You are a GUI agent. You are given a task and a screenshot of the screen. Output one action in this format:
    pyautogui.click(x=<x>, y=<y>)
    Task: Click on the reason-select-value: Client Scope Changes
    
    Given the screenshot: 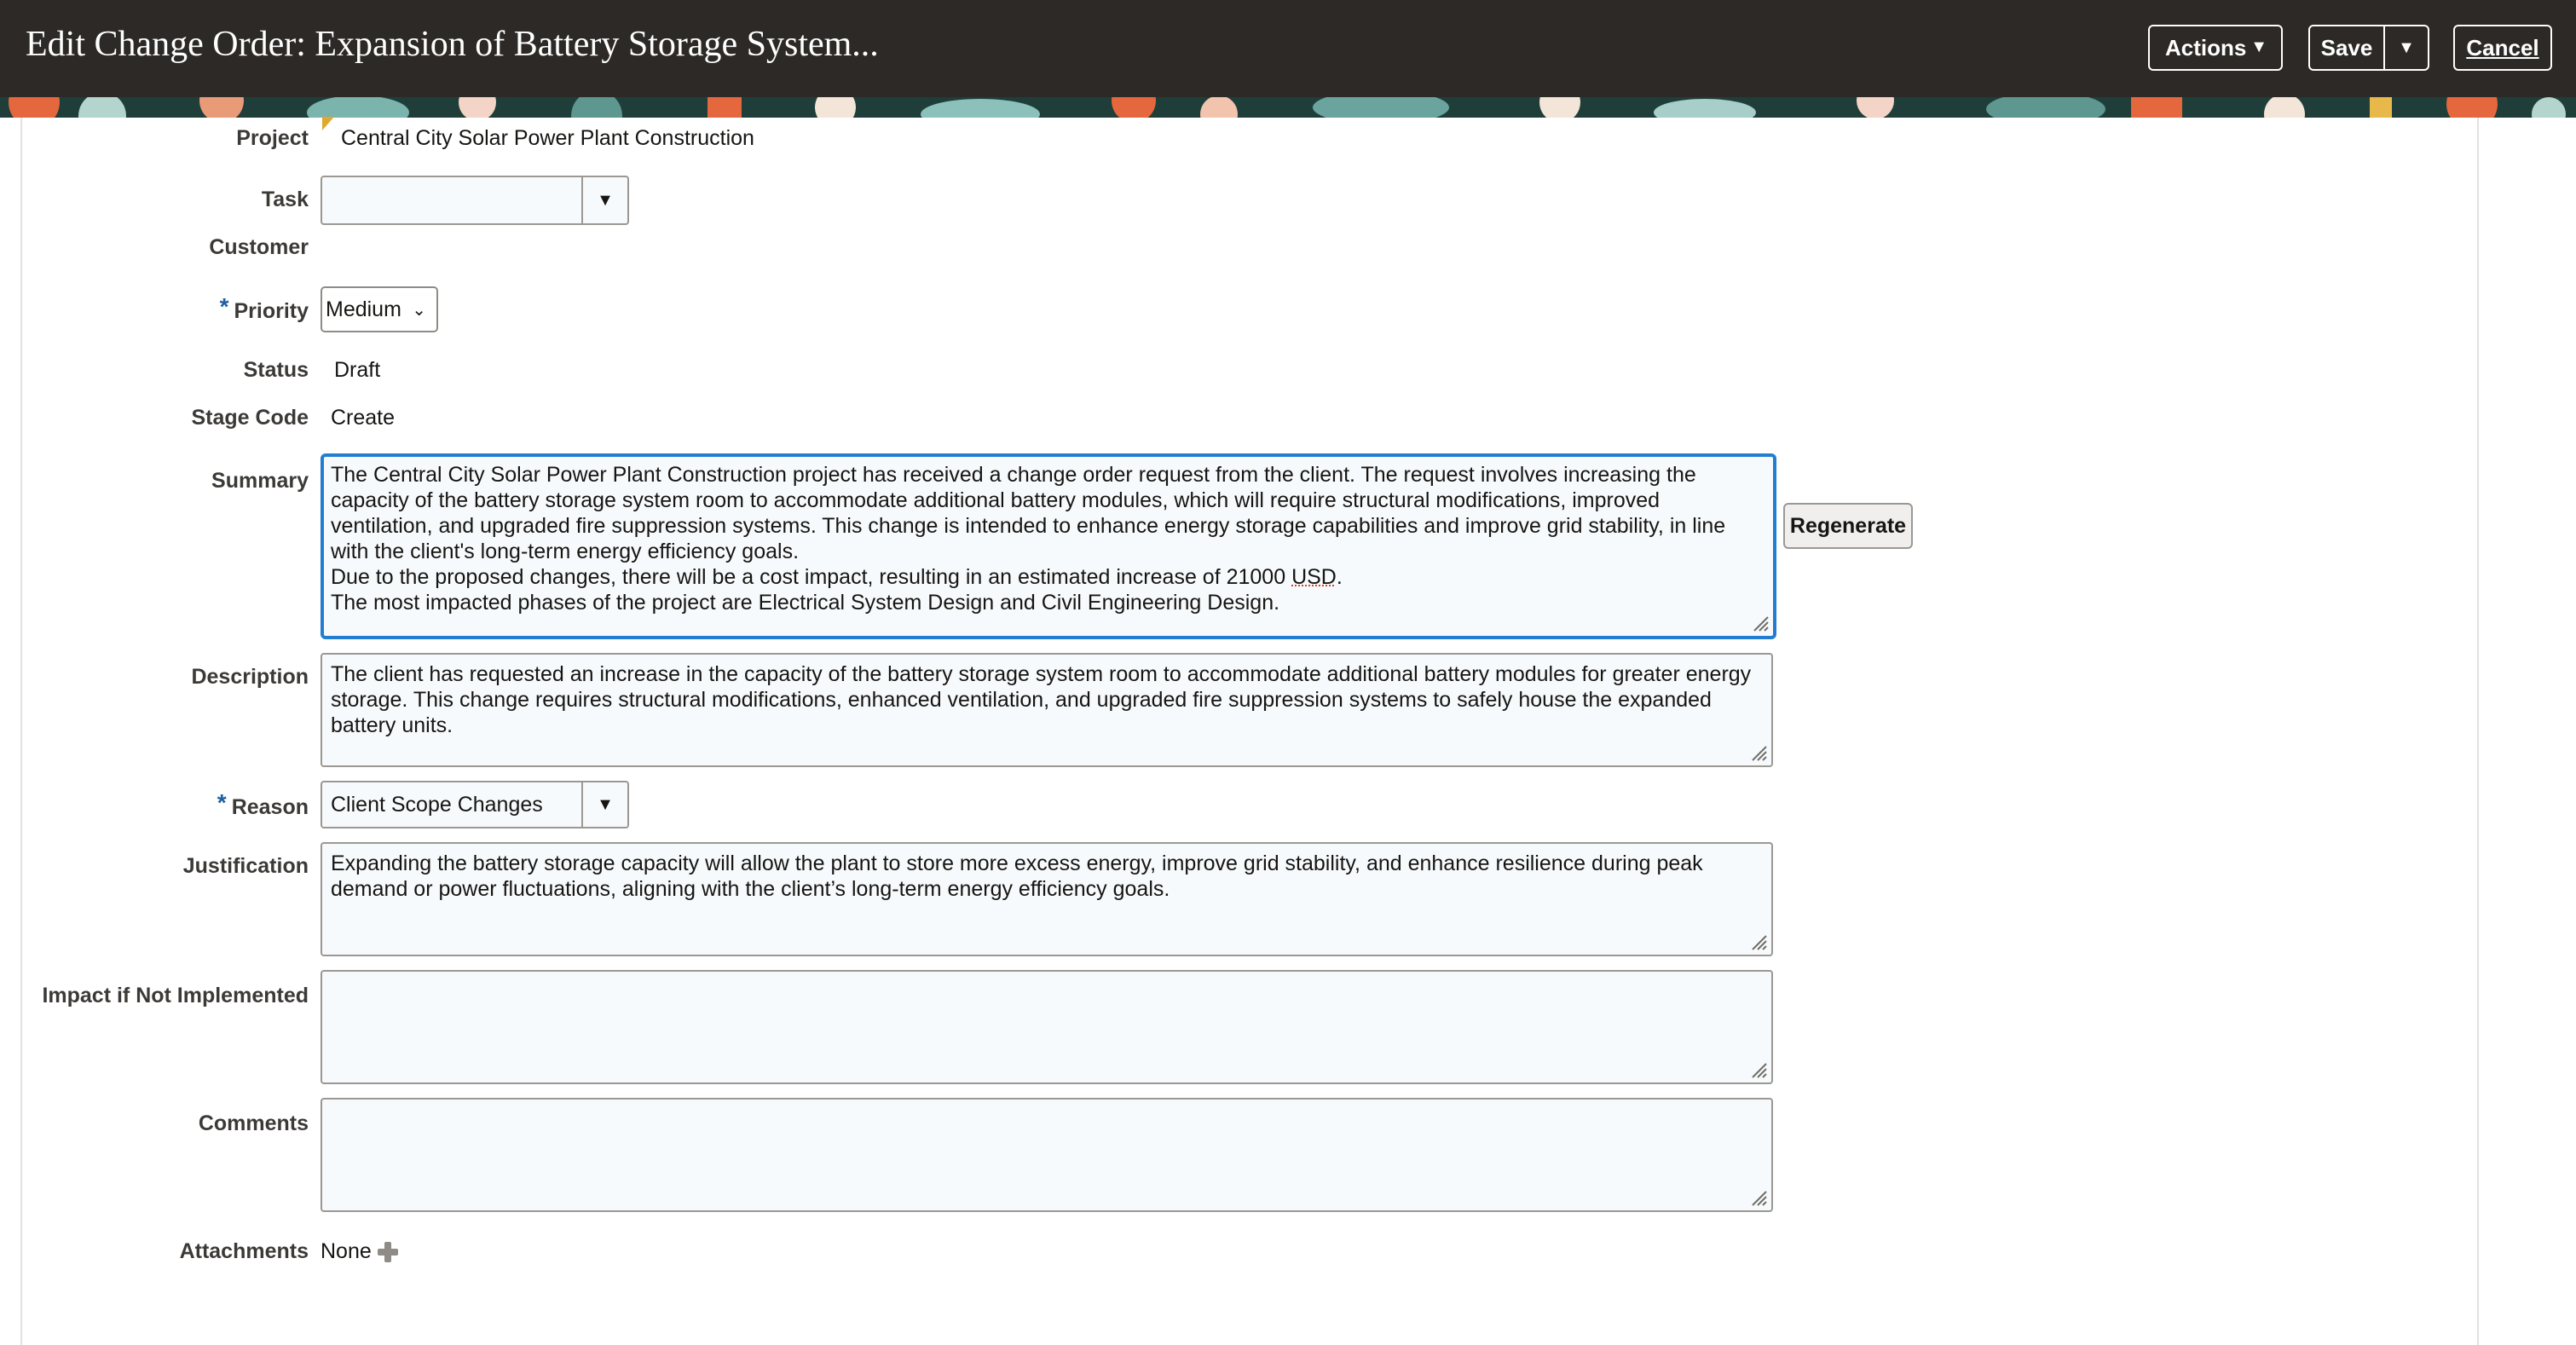 What is the action you would take?
    pyautogui.click(x=437, y=804)
    